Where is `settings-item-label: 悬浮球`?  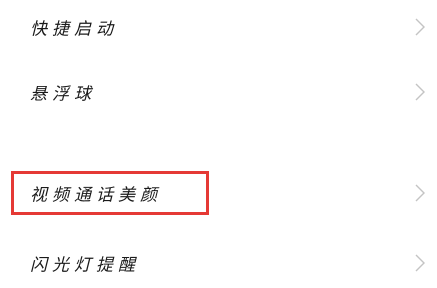
settings-item-label: 悬浮球 is located at coordinates (63, 94).